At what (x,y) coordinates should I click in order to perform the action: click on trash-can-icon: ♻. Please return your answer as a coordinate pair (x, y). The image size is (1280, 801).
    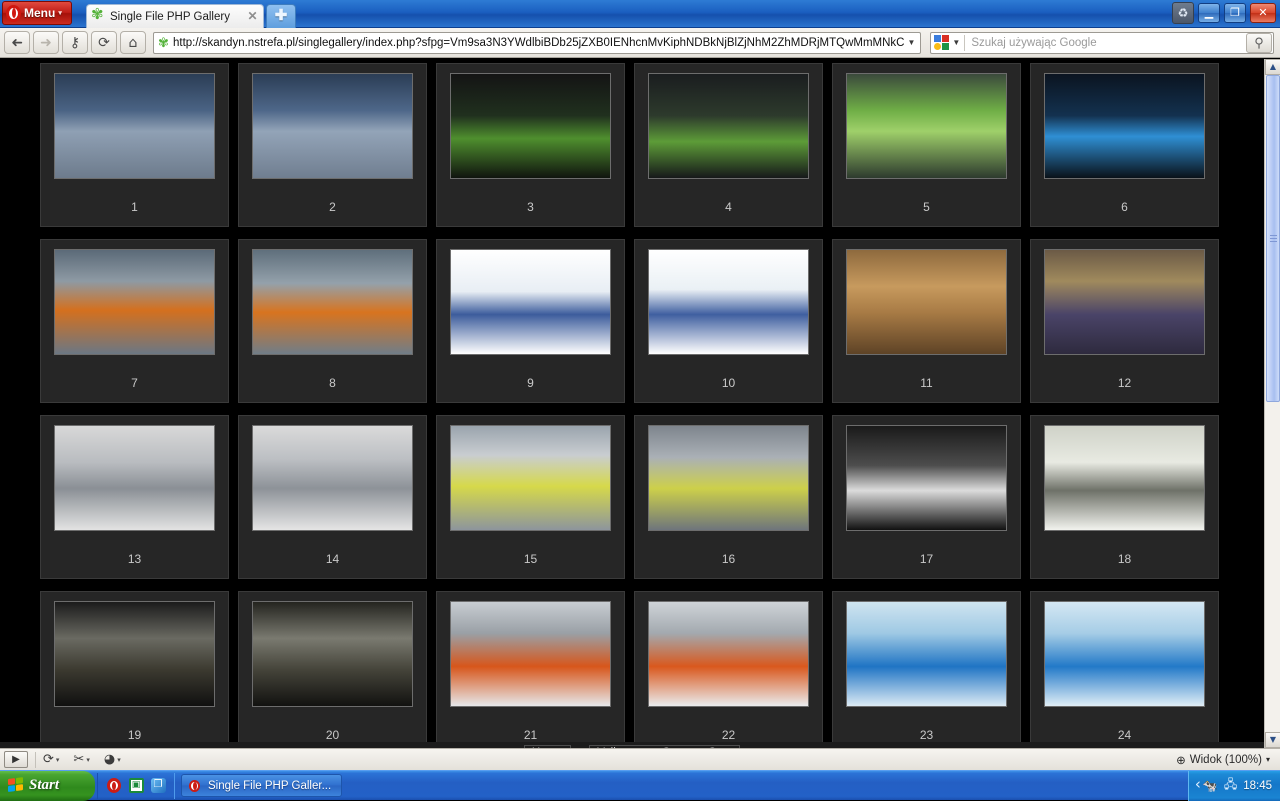
    Looking at the image, I should click on (1183, 13).